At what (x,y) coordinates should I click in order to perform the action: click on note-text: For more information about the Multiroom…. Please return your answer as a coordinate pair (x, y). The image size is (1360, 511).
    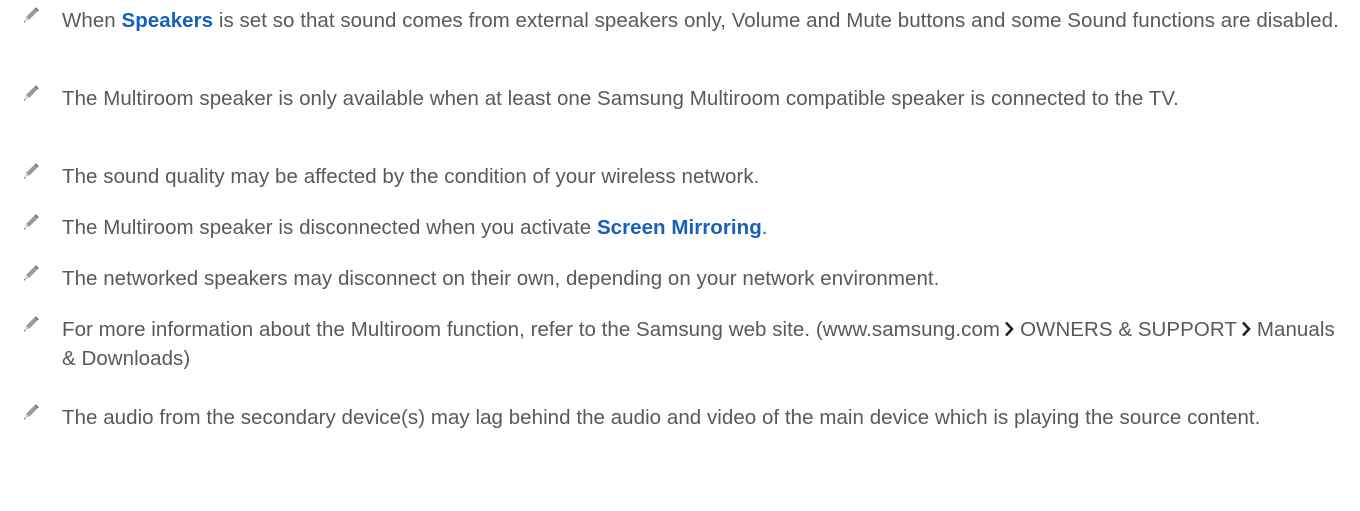
    Looking at the image, I should click on (698, 344).